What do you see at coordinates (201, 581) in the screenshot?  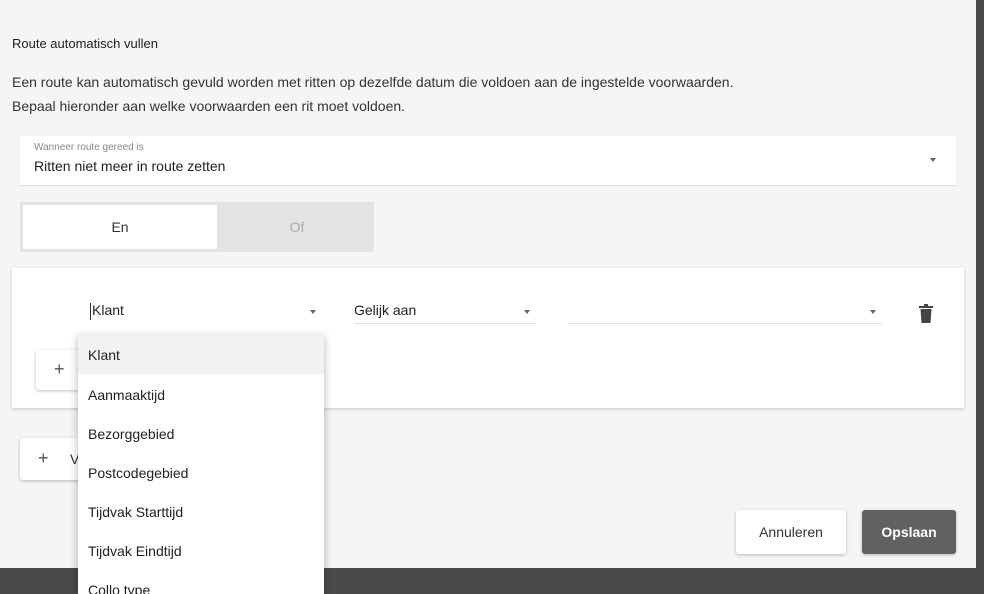 I see `dropdown-option-collo-type: Collo type` at bounding box center [201, 581].